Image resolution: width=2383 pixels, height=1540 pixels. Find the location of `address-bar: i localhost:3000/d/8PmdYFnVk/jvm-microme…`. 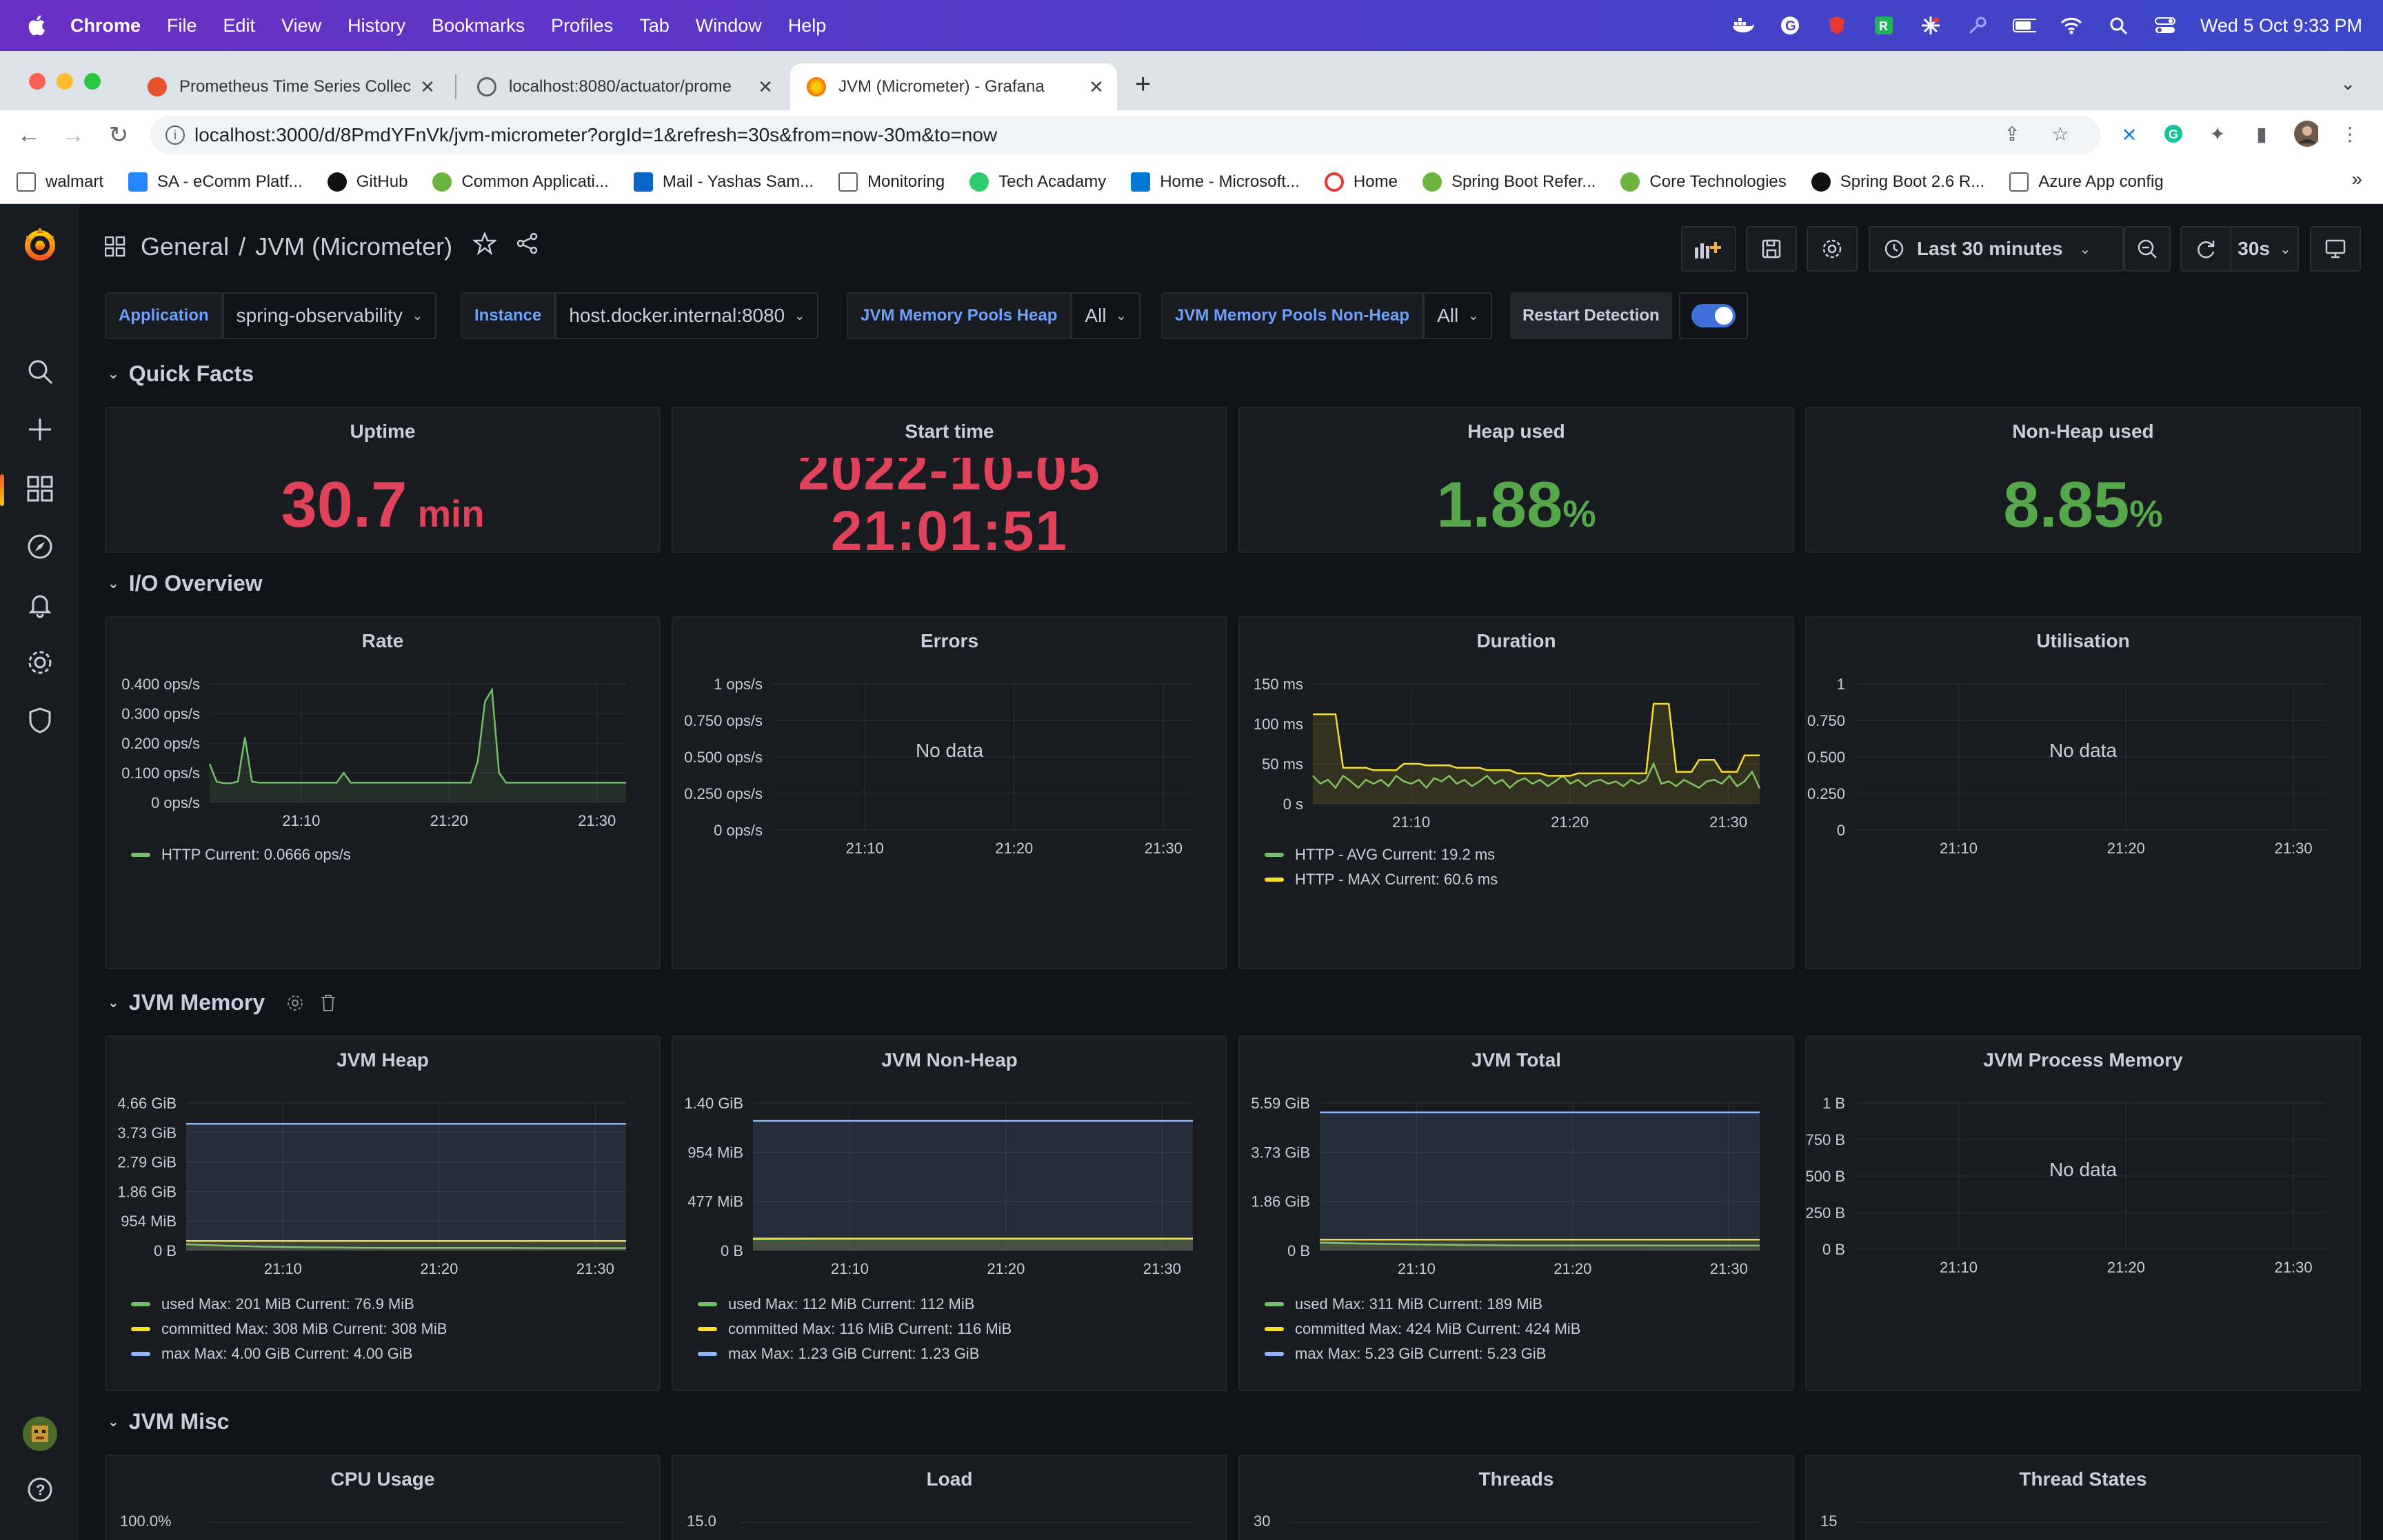

address-bar: i localhost:3000/d/8PmdYFnVk/jvm-microme… is located at coordinates (1125, 135).